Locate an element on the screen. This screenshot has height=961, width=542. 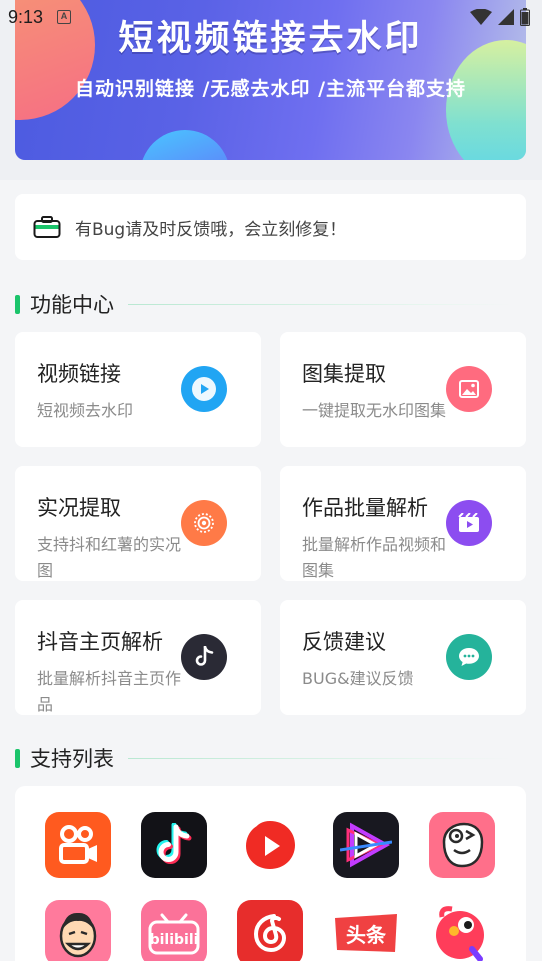
feature-card-douyin-profile: 抖音主页解析 批量解析抖音主页作品 is located at coordinates (138, 657).